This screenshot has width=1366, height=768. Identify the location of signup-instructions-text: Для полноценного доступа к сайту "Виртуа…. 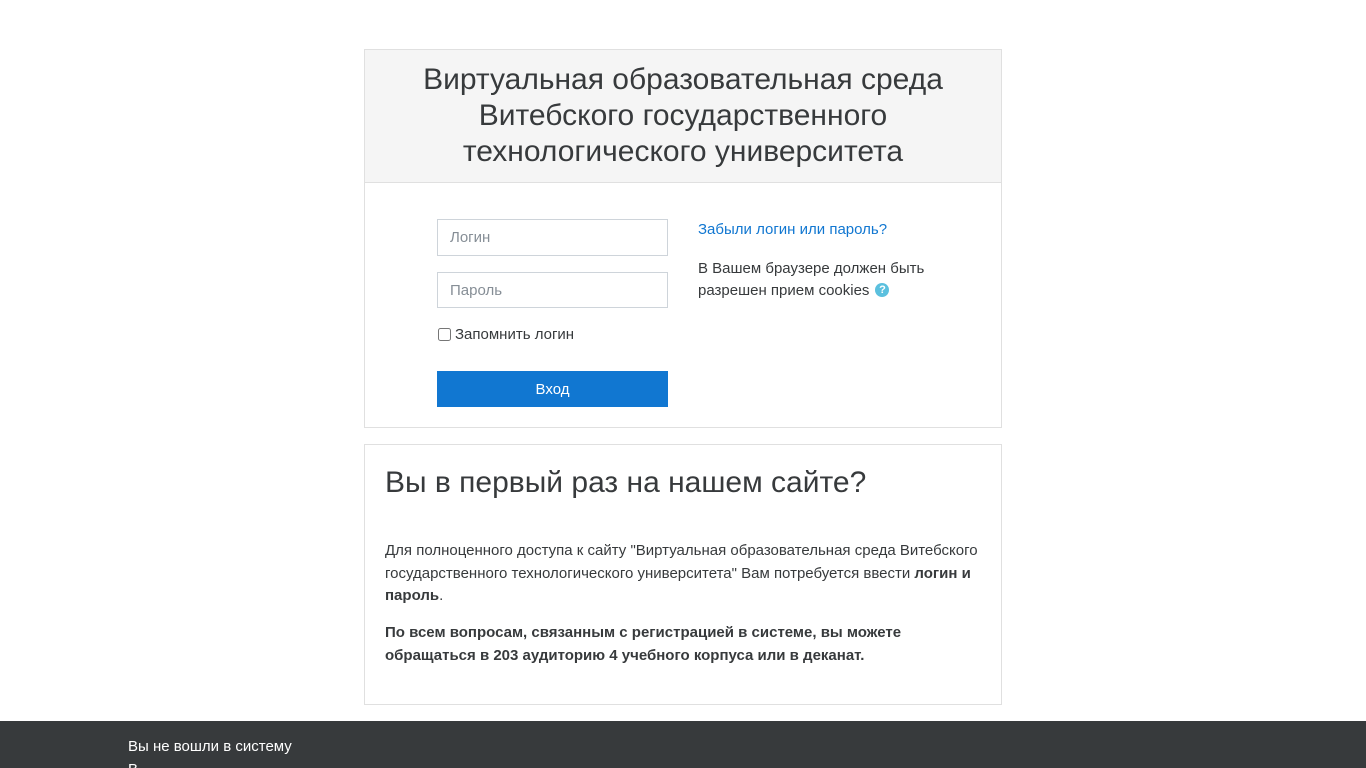
(681, 562).